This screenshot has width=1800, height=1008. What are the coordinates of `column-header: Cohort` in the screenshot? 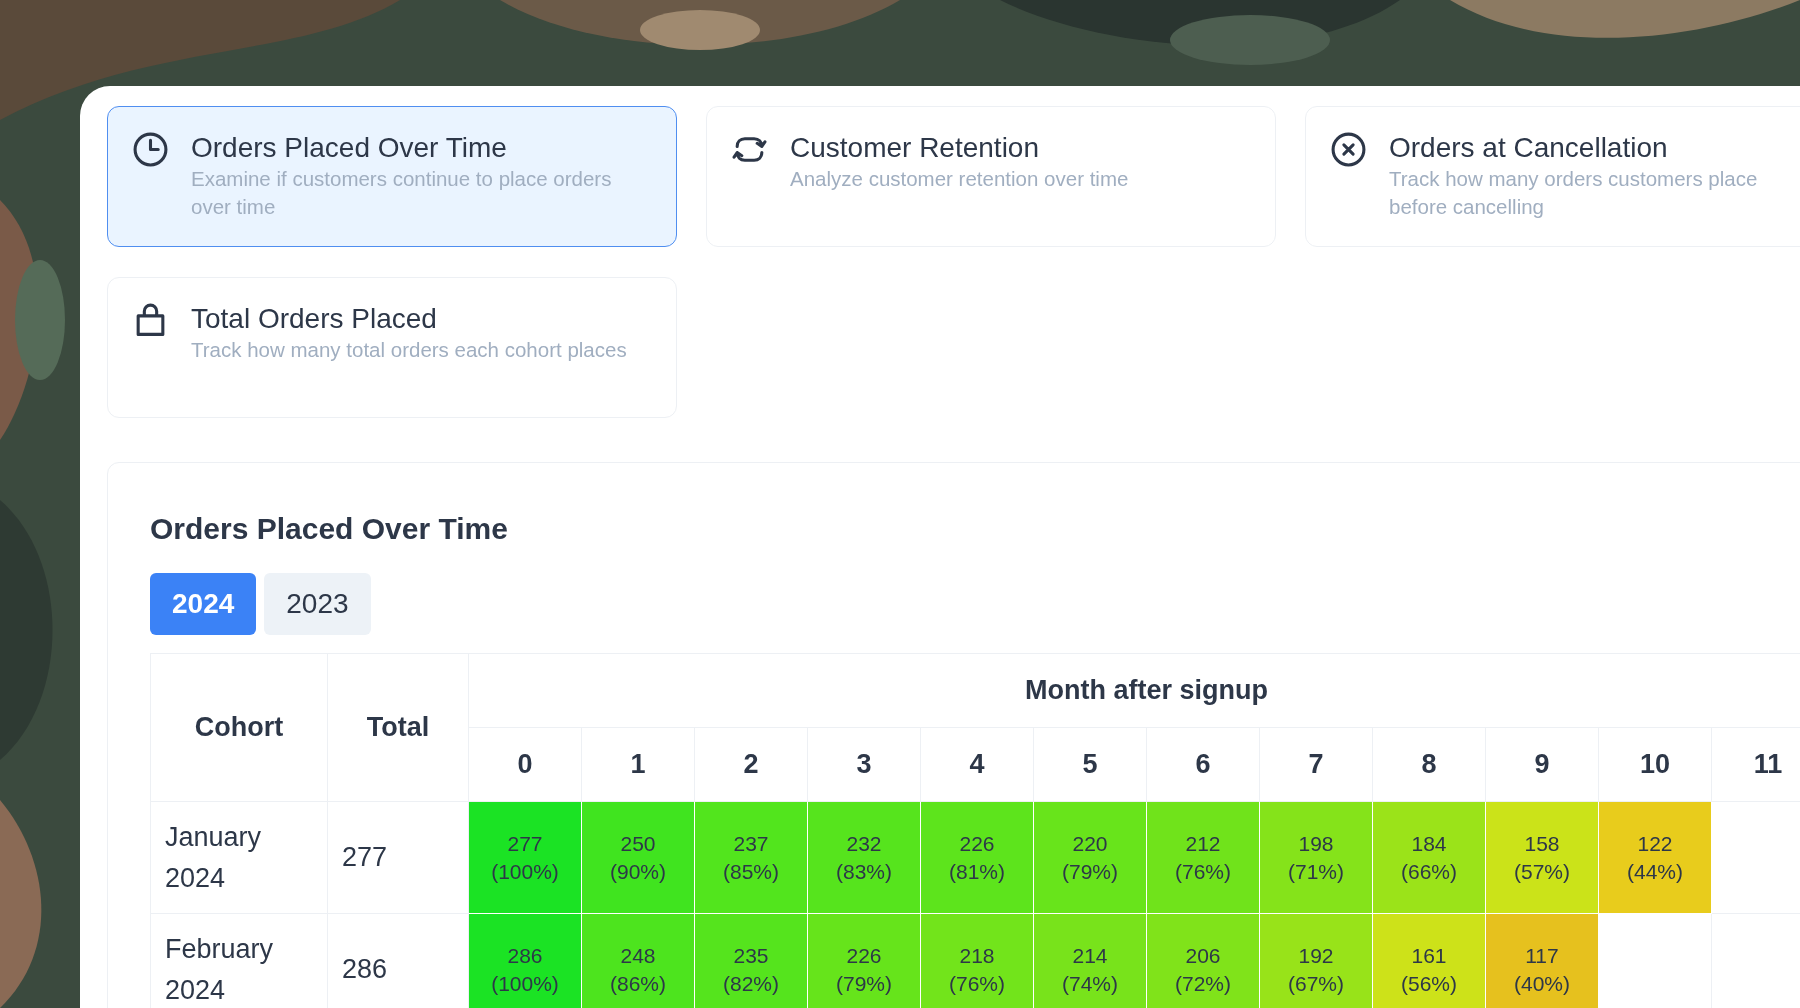 It's located at (239, 727).